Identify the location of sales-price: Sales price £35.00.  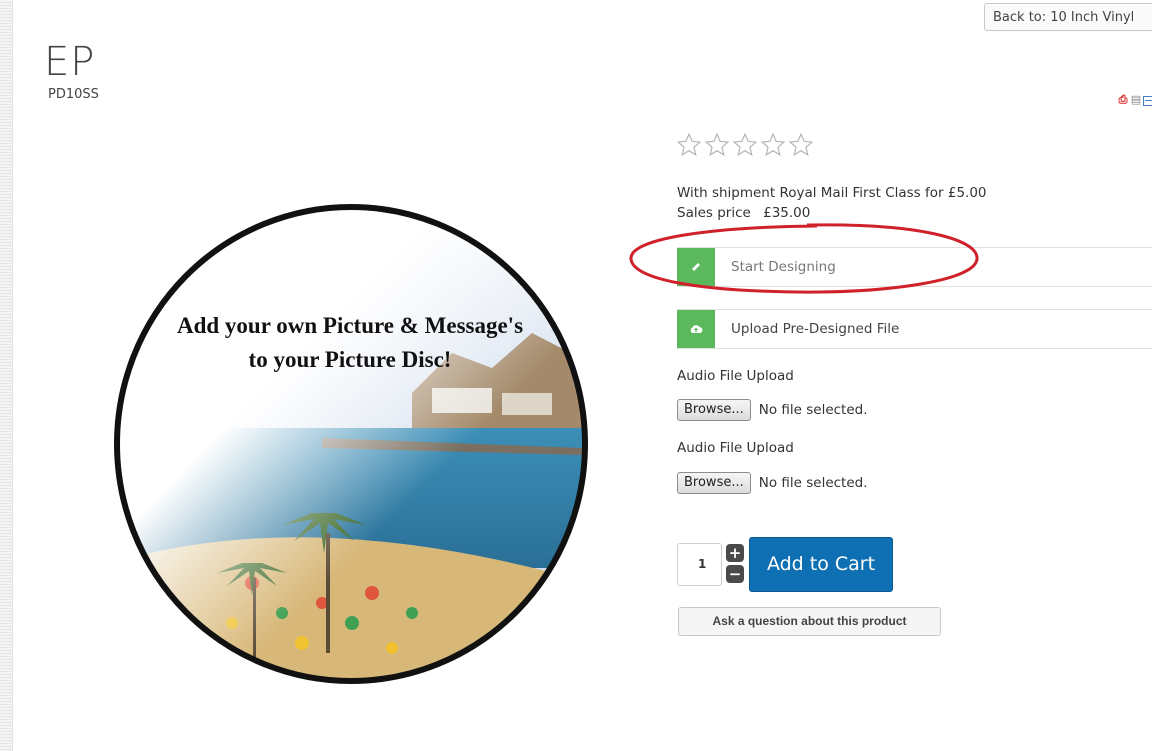
(743, 213).